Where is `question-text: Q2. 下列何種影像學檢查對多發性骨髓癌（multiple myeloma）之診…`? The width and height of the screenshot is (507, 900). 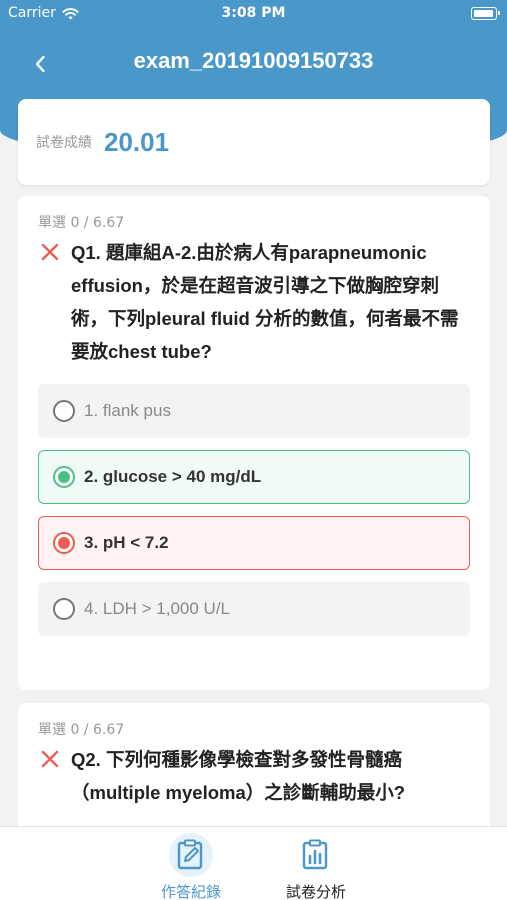 question-text: Q2. 下列何種影像學檢查對多發性骨髓癌（multiple myeloma）之診… is located at coordinates (238, 776).